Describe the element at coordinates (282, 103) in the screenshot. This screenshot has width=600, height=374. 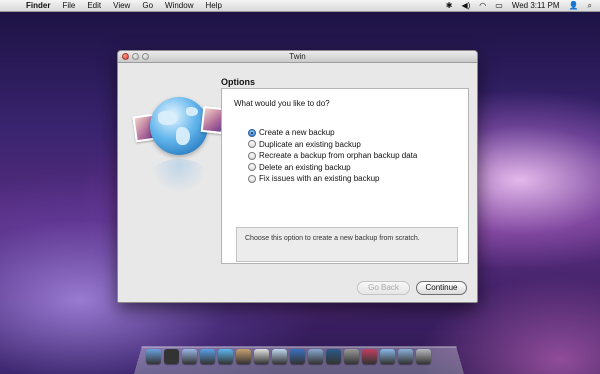
I see `question-label: What would you like to do?` at that location.